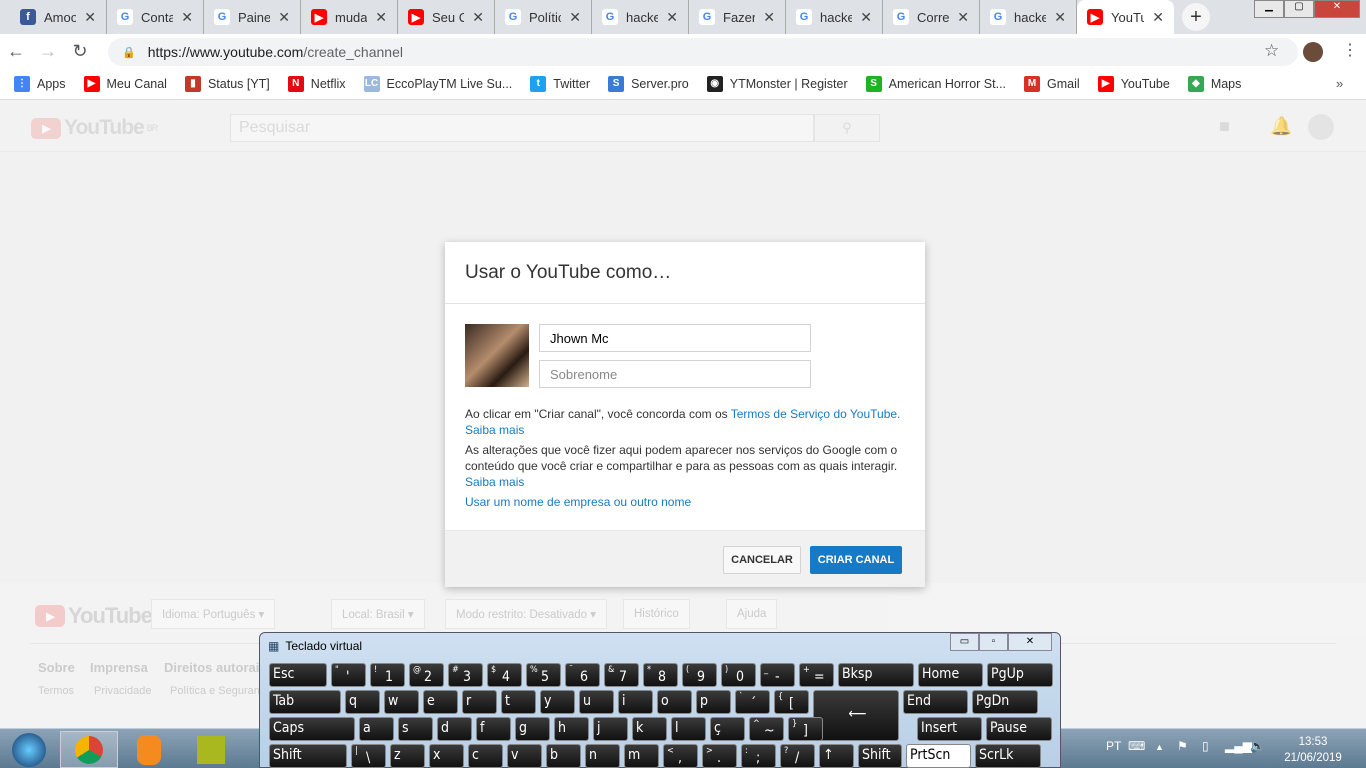  Describe the element at coordinates (680, 756) in the screenshot. I see `key-,: <,` at that location.